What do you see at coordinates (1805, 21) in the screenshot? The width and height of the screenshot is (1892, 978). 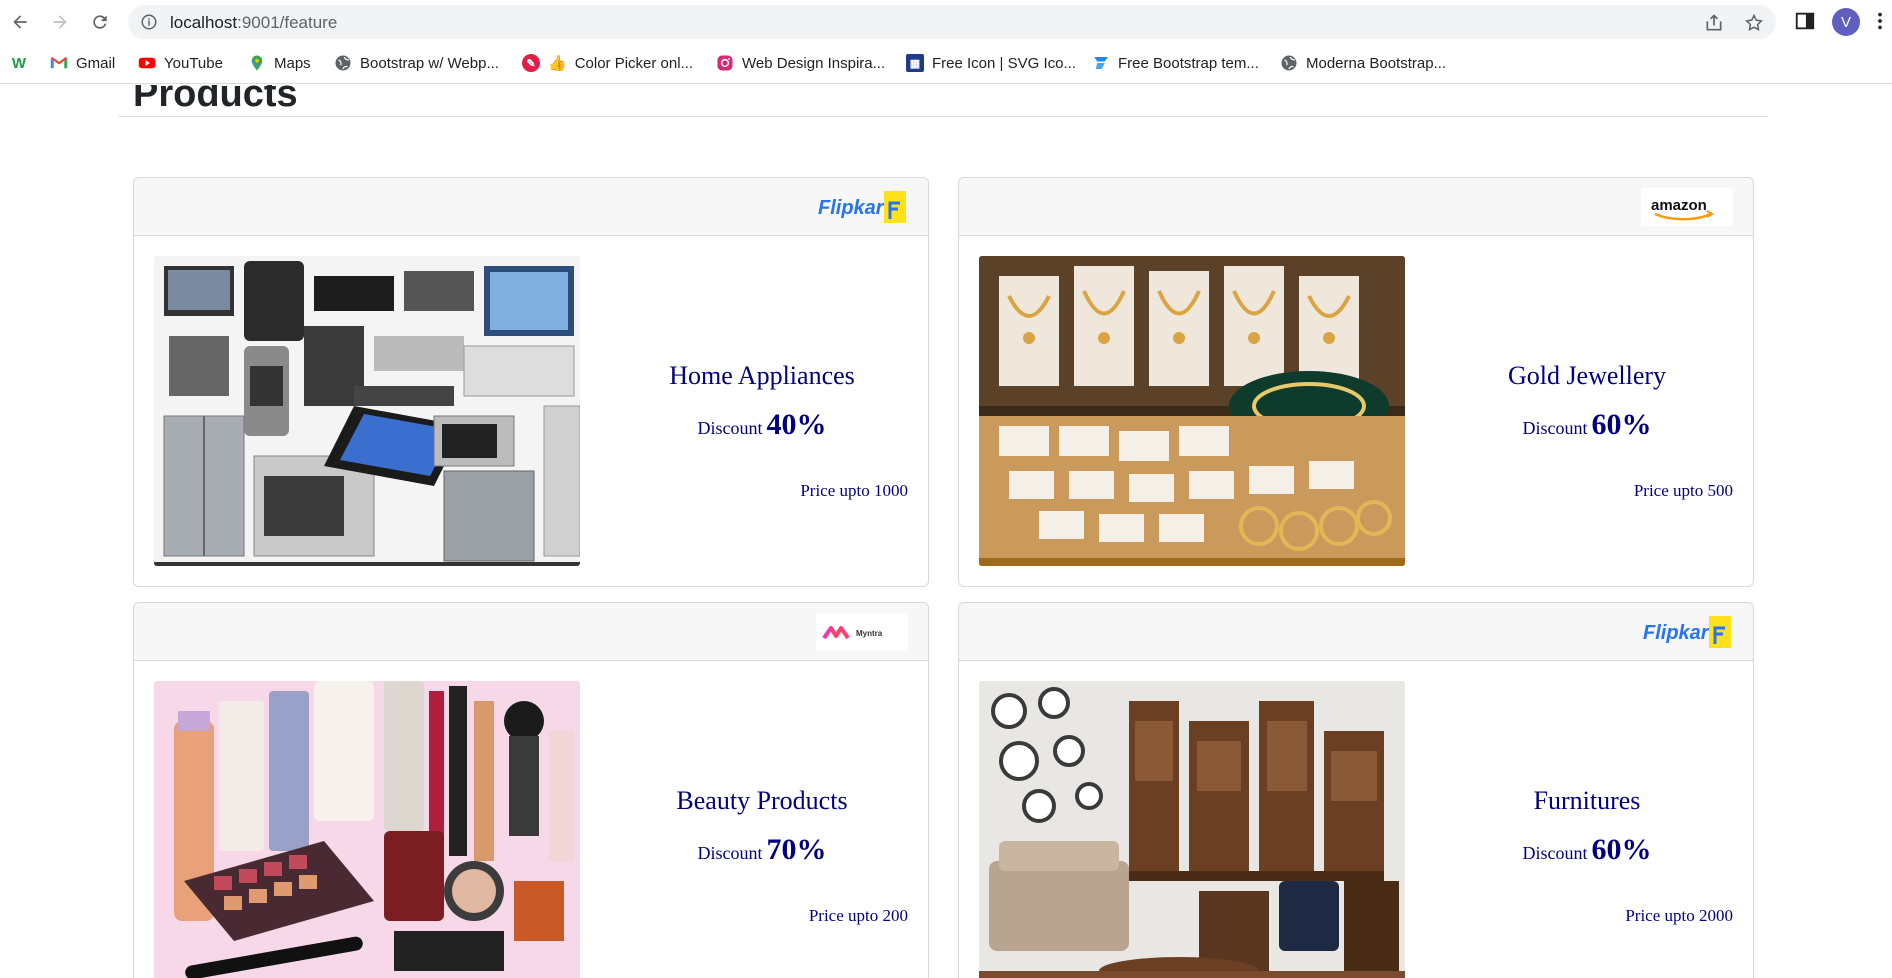 I see `side-panel-icon` at bounding box center [1805, 21].